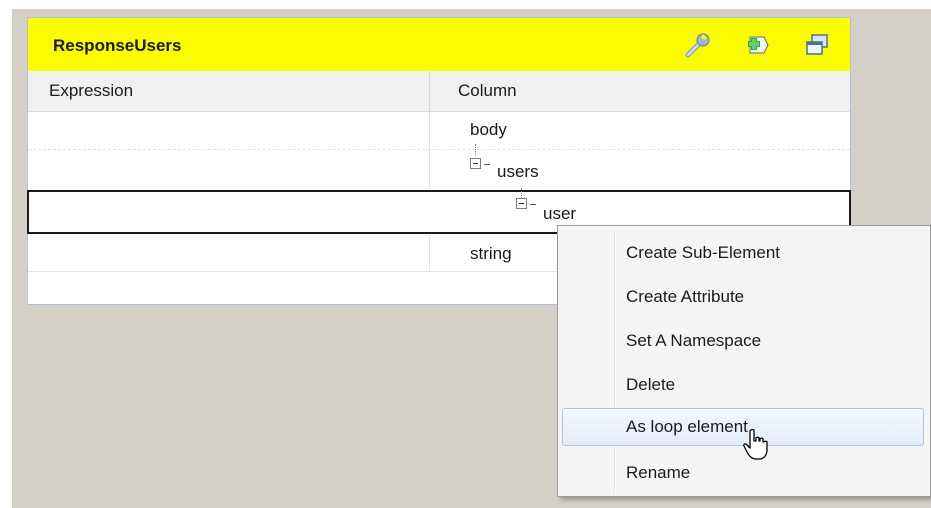 The height and width of the screenshot is (508, 931). Describe the element at coordinates (694, 340) in the screenshot. I see `menu-item-label: Set A Namespace` at that location.